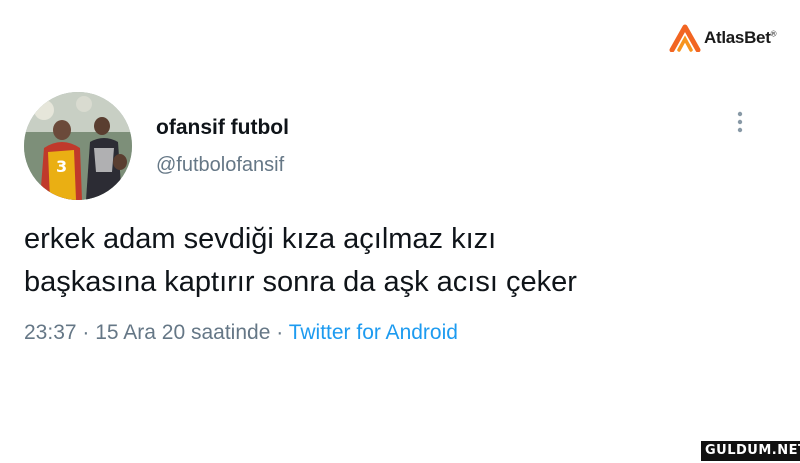 The image size is (800, 463). Describe the element at coordinates (182, 332) in the screenshot. I see `tweet-date: 15 Ara 20 saatinde` at that location.